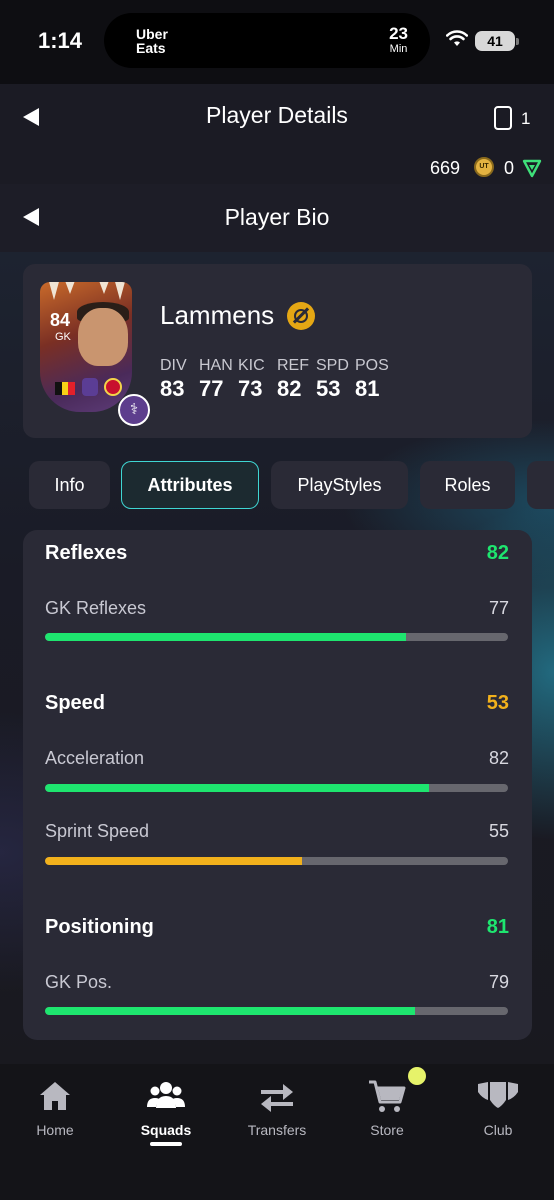 This screenshot has height=1200, width=554. Describe the element at coordinates (293, 379) in the screenshot. I see `stat-ref: REF 82` at that location.